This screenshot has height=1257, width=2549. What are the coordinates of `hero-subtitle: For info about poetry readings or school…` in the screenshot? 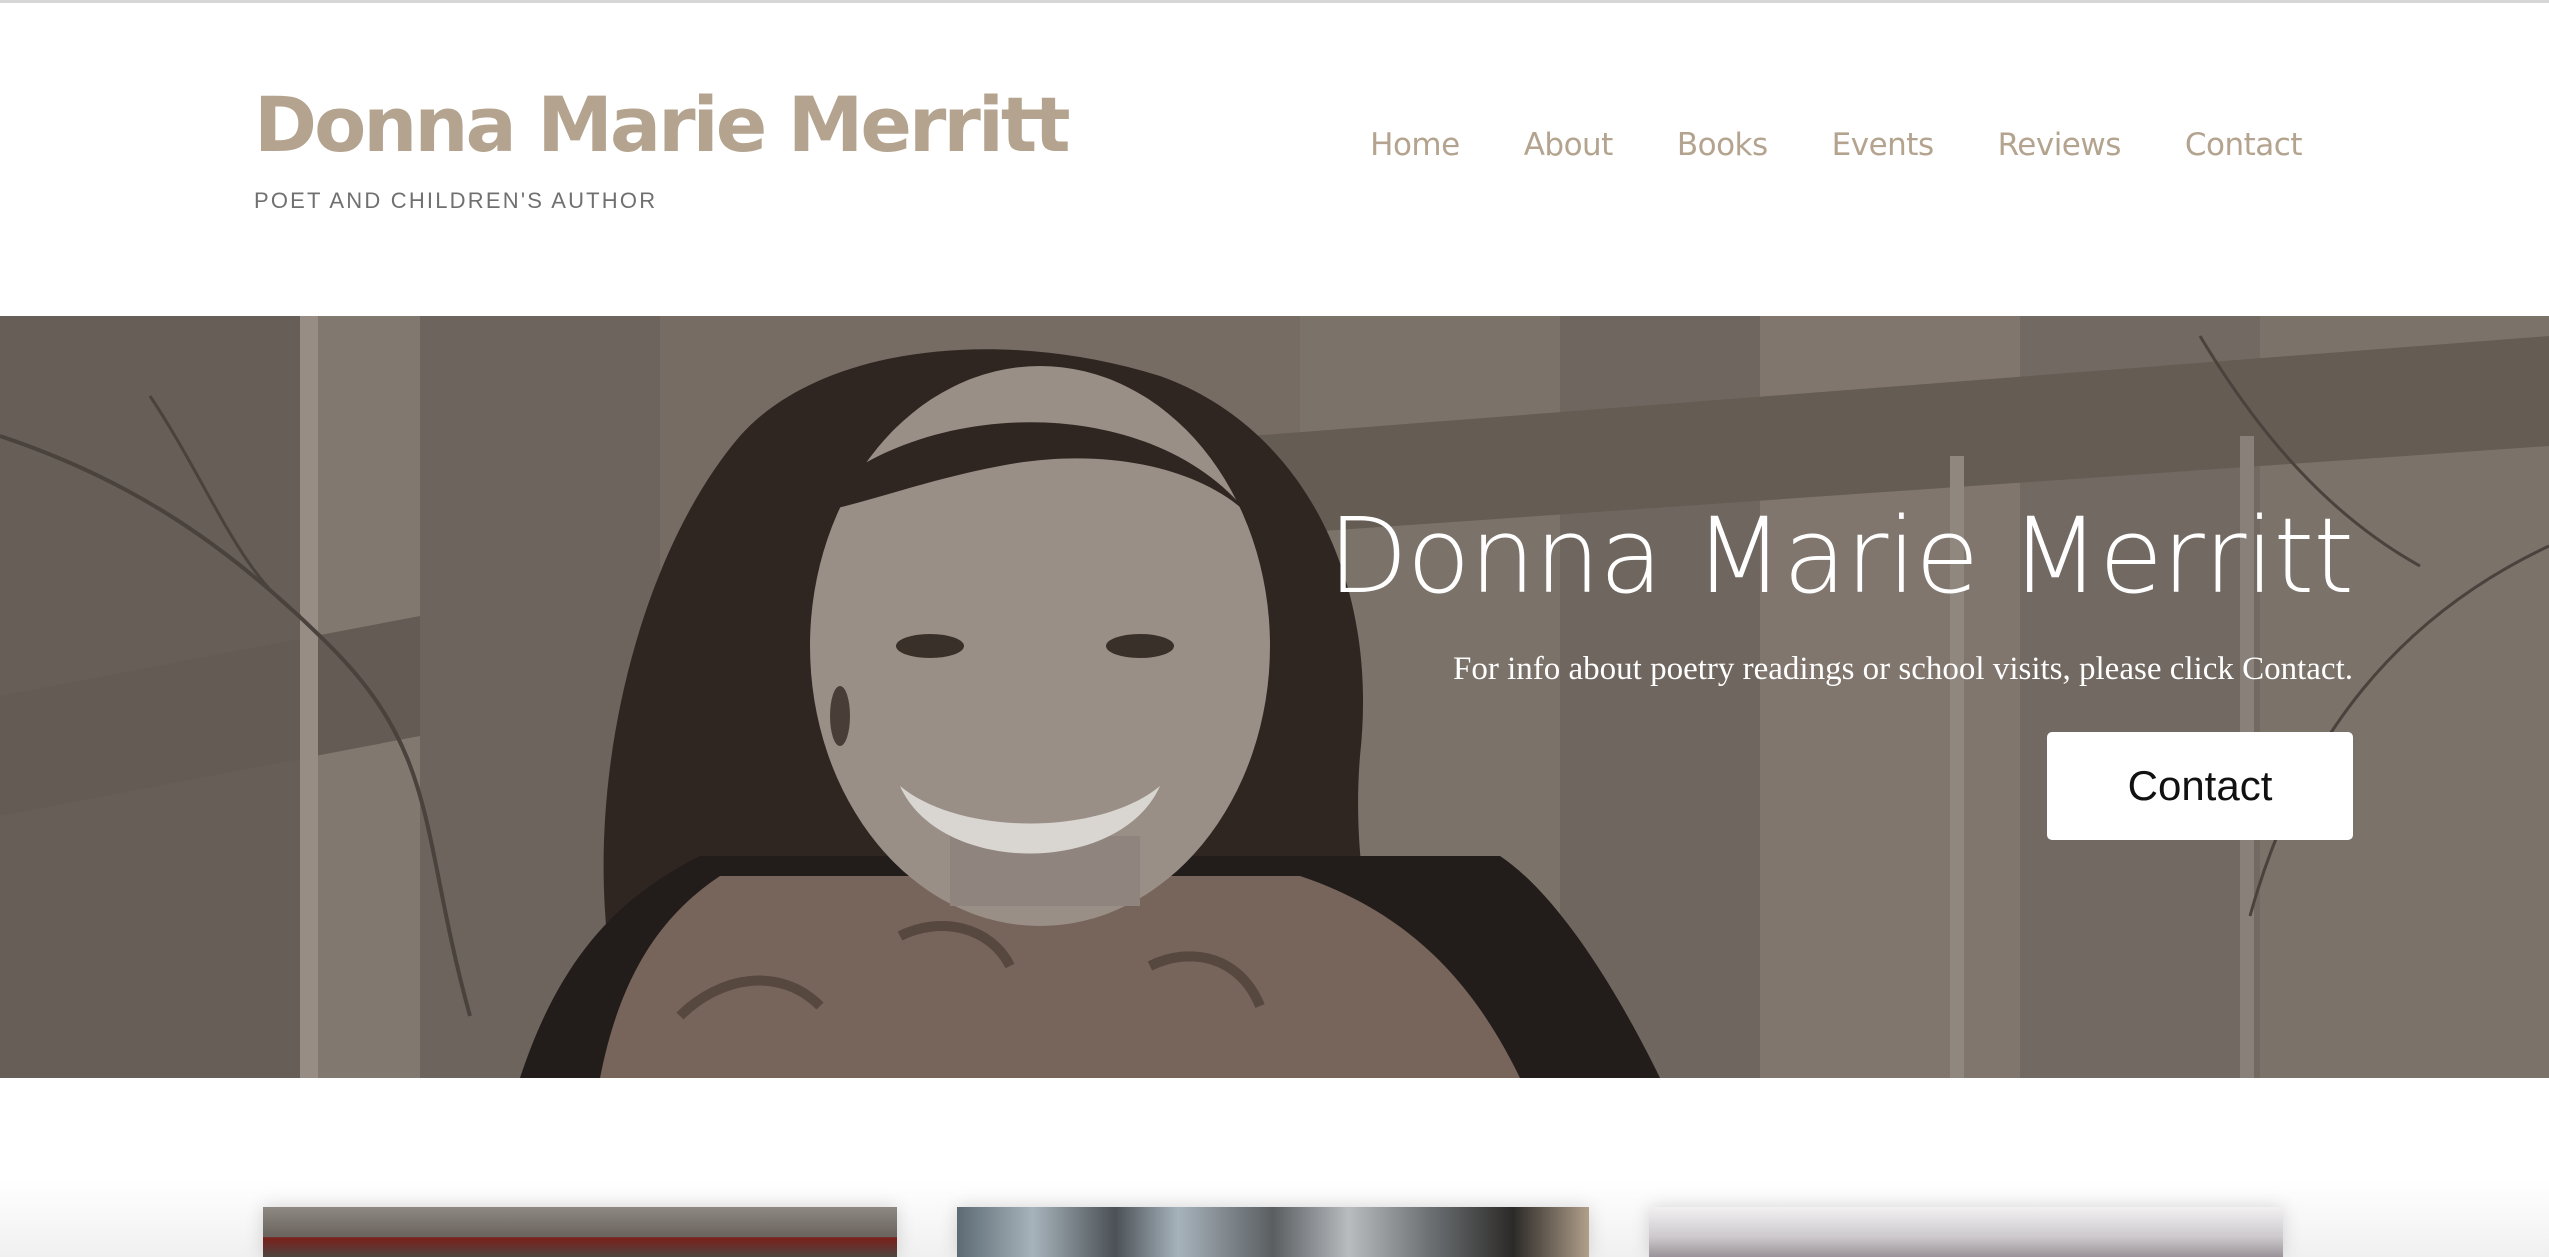 It's located at (1903, 669).